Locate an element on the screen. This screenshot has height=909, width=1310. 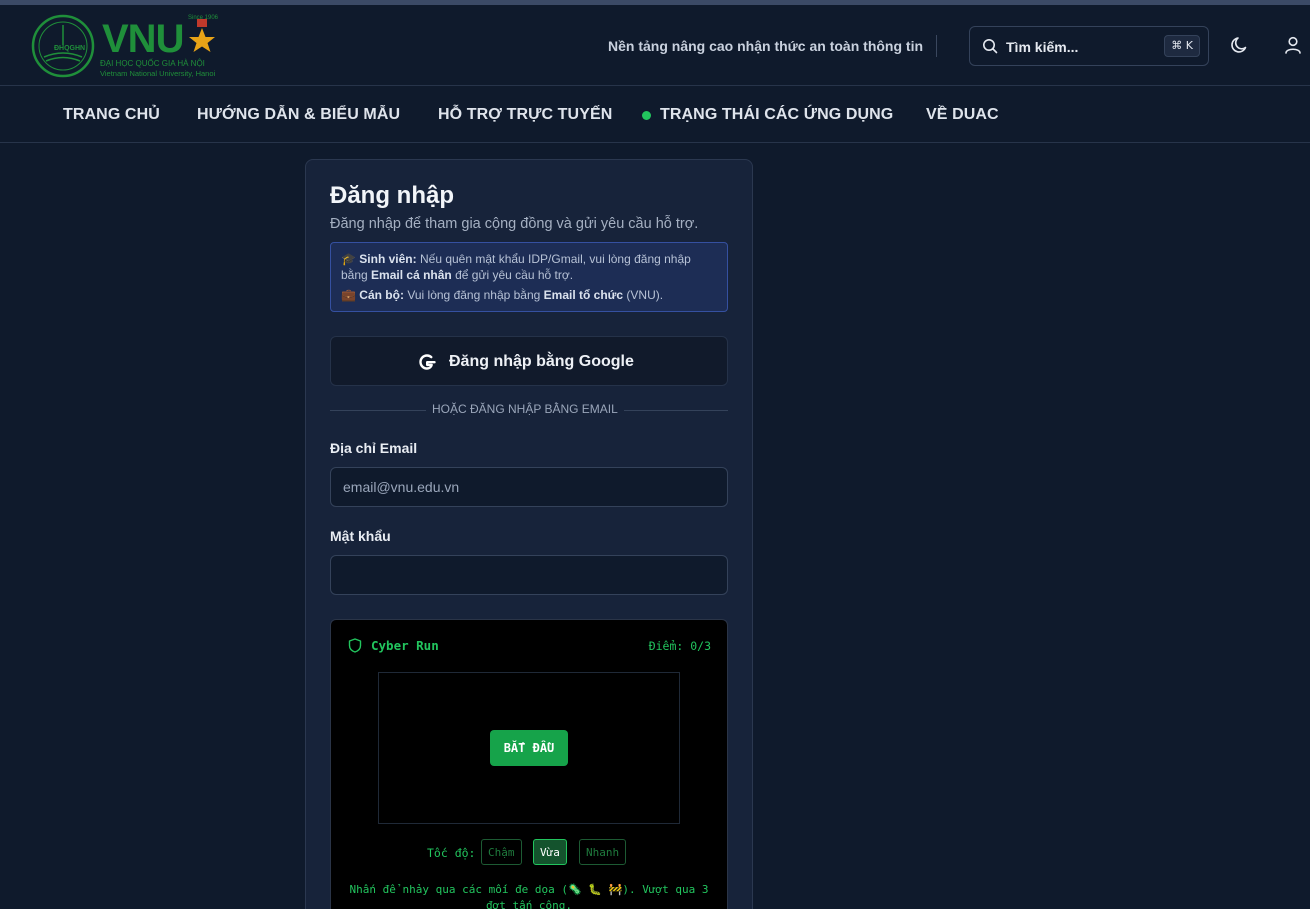
divider-text: HOẶC ĐĂNG NHẬP BẰNG EMAIL is located at coordinates (525, 409).